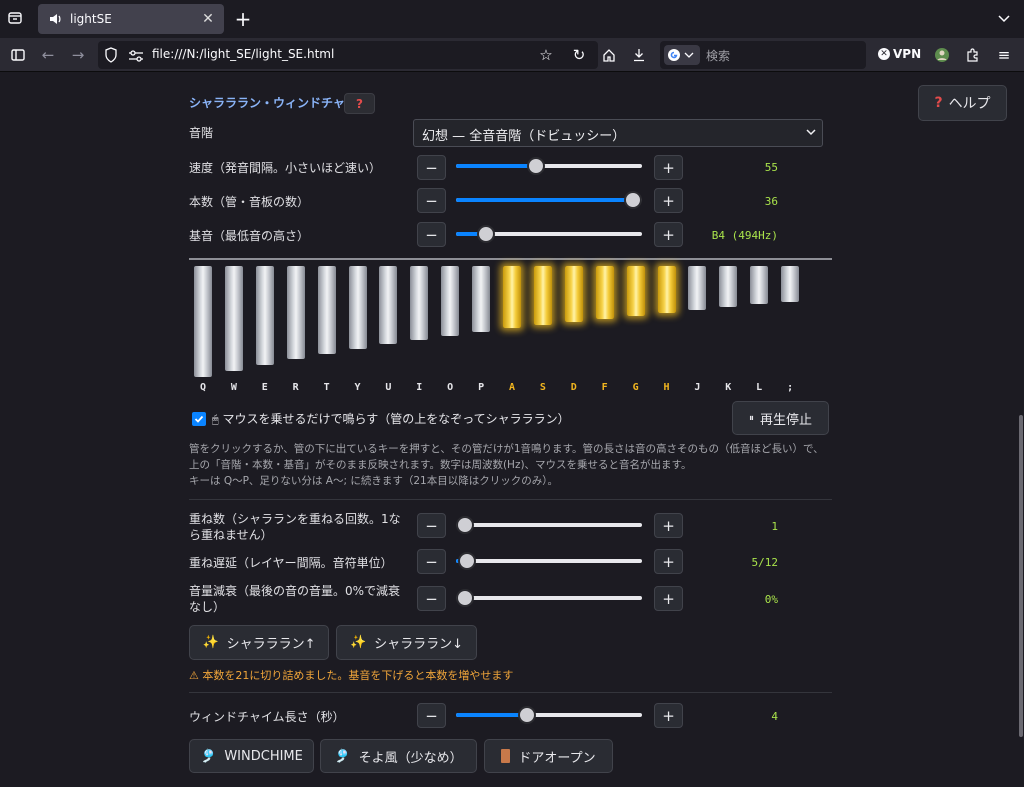  Describe the element at coordinates (431, 167) in the screenshot. I see `speed-minus-button: −` at that location.